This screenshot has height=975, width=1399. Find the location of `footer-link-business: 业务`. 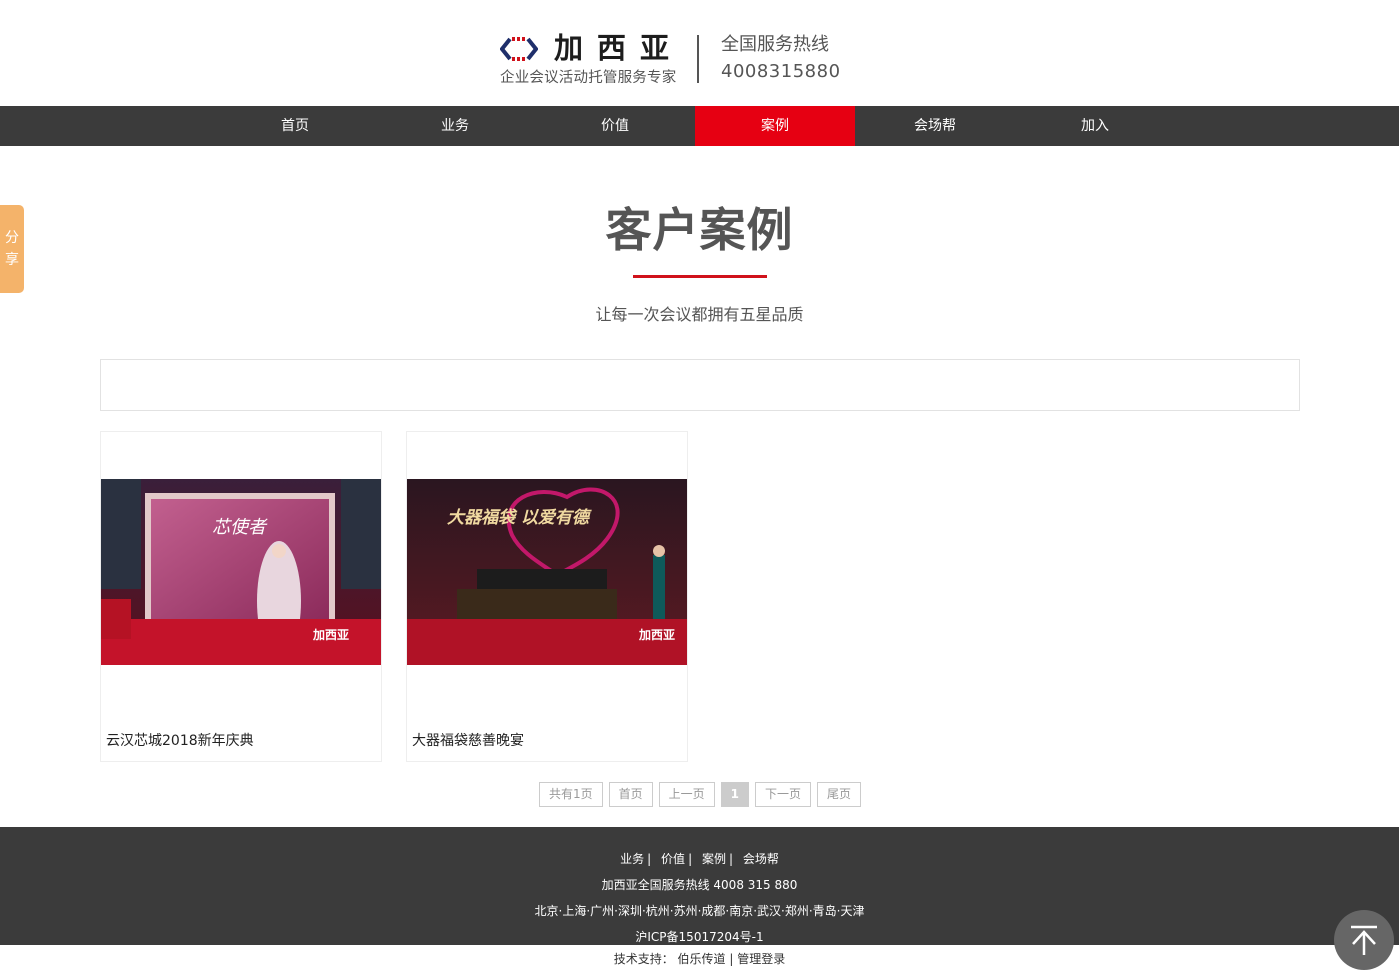

footer-link-business: 业务 is located at coordinates (632, 859).